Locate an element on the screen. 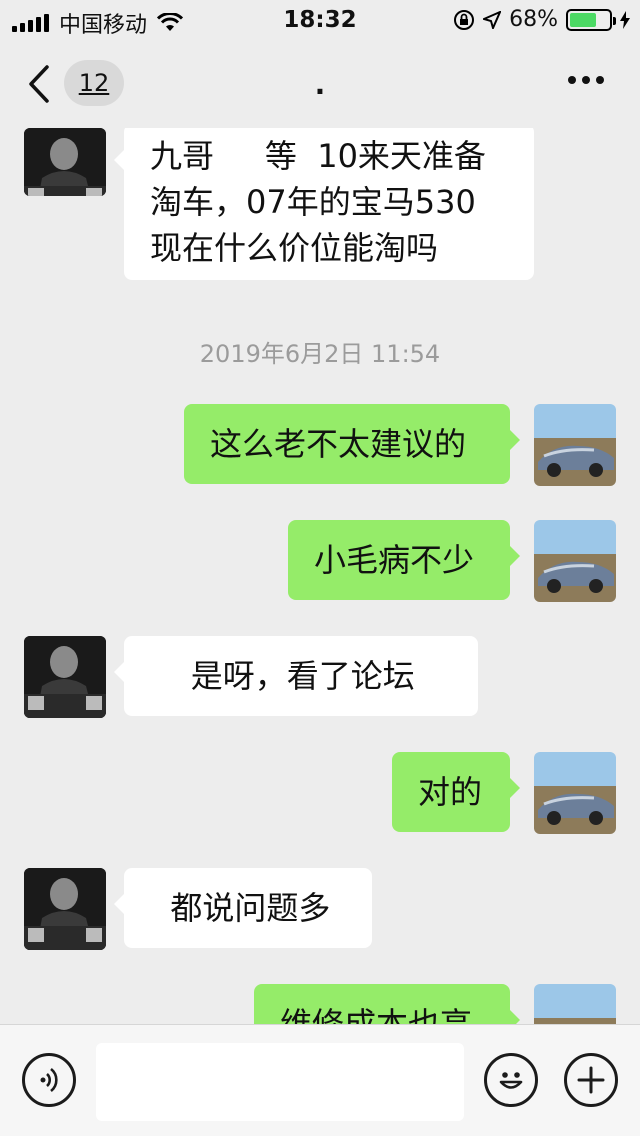 The image size is (640, 1136). input-toolbar is located at coordinates (320, 1080).